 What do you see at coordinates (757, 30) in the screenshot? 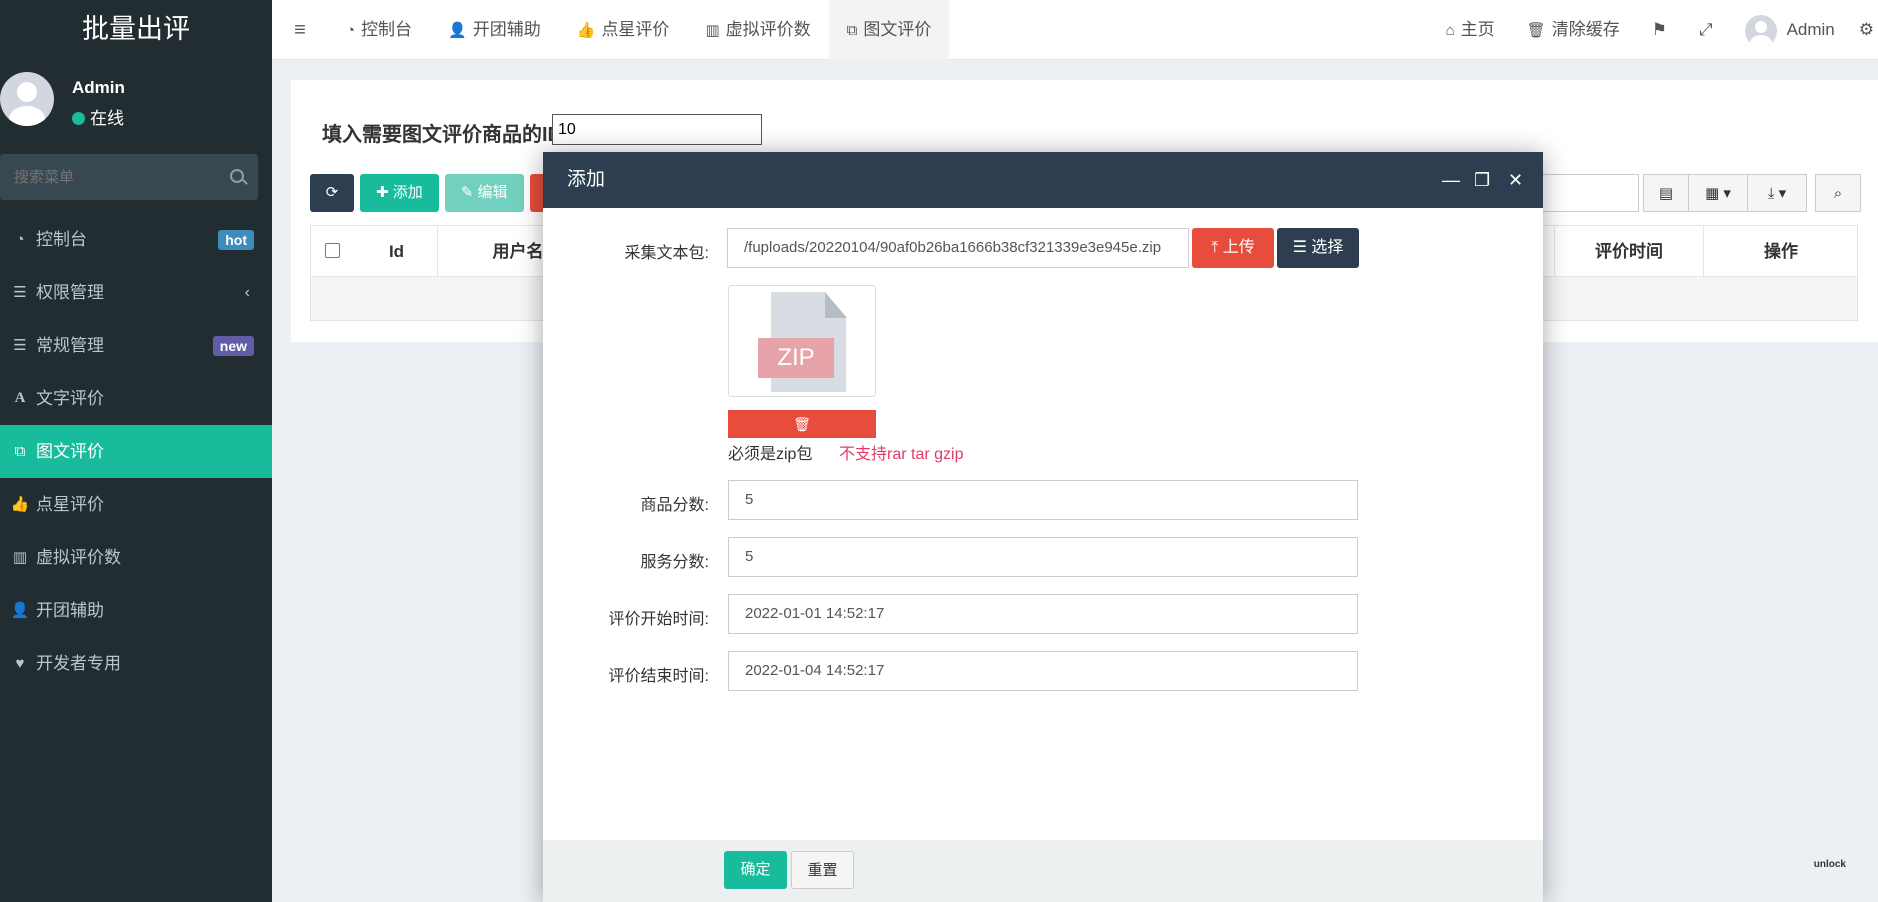
I see `tab-virtual-count: ▥ 虚拟评价数` at bounding box center [757, 30].